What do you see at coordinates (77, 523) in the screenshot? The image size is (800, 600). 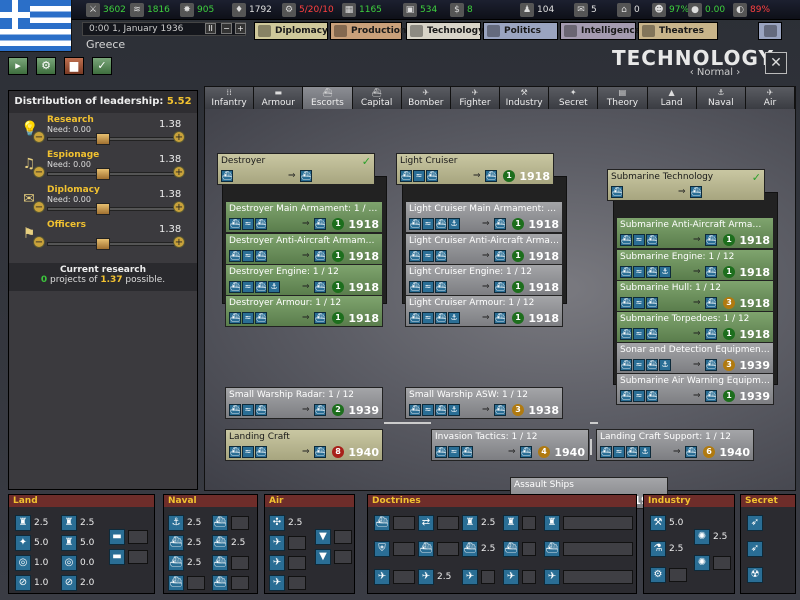 I see `land-bonus-2: ♜ 2.5` at bounding box center [77, 523].